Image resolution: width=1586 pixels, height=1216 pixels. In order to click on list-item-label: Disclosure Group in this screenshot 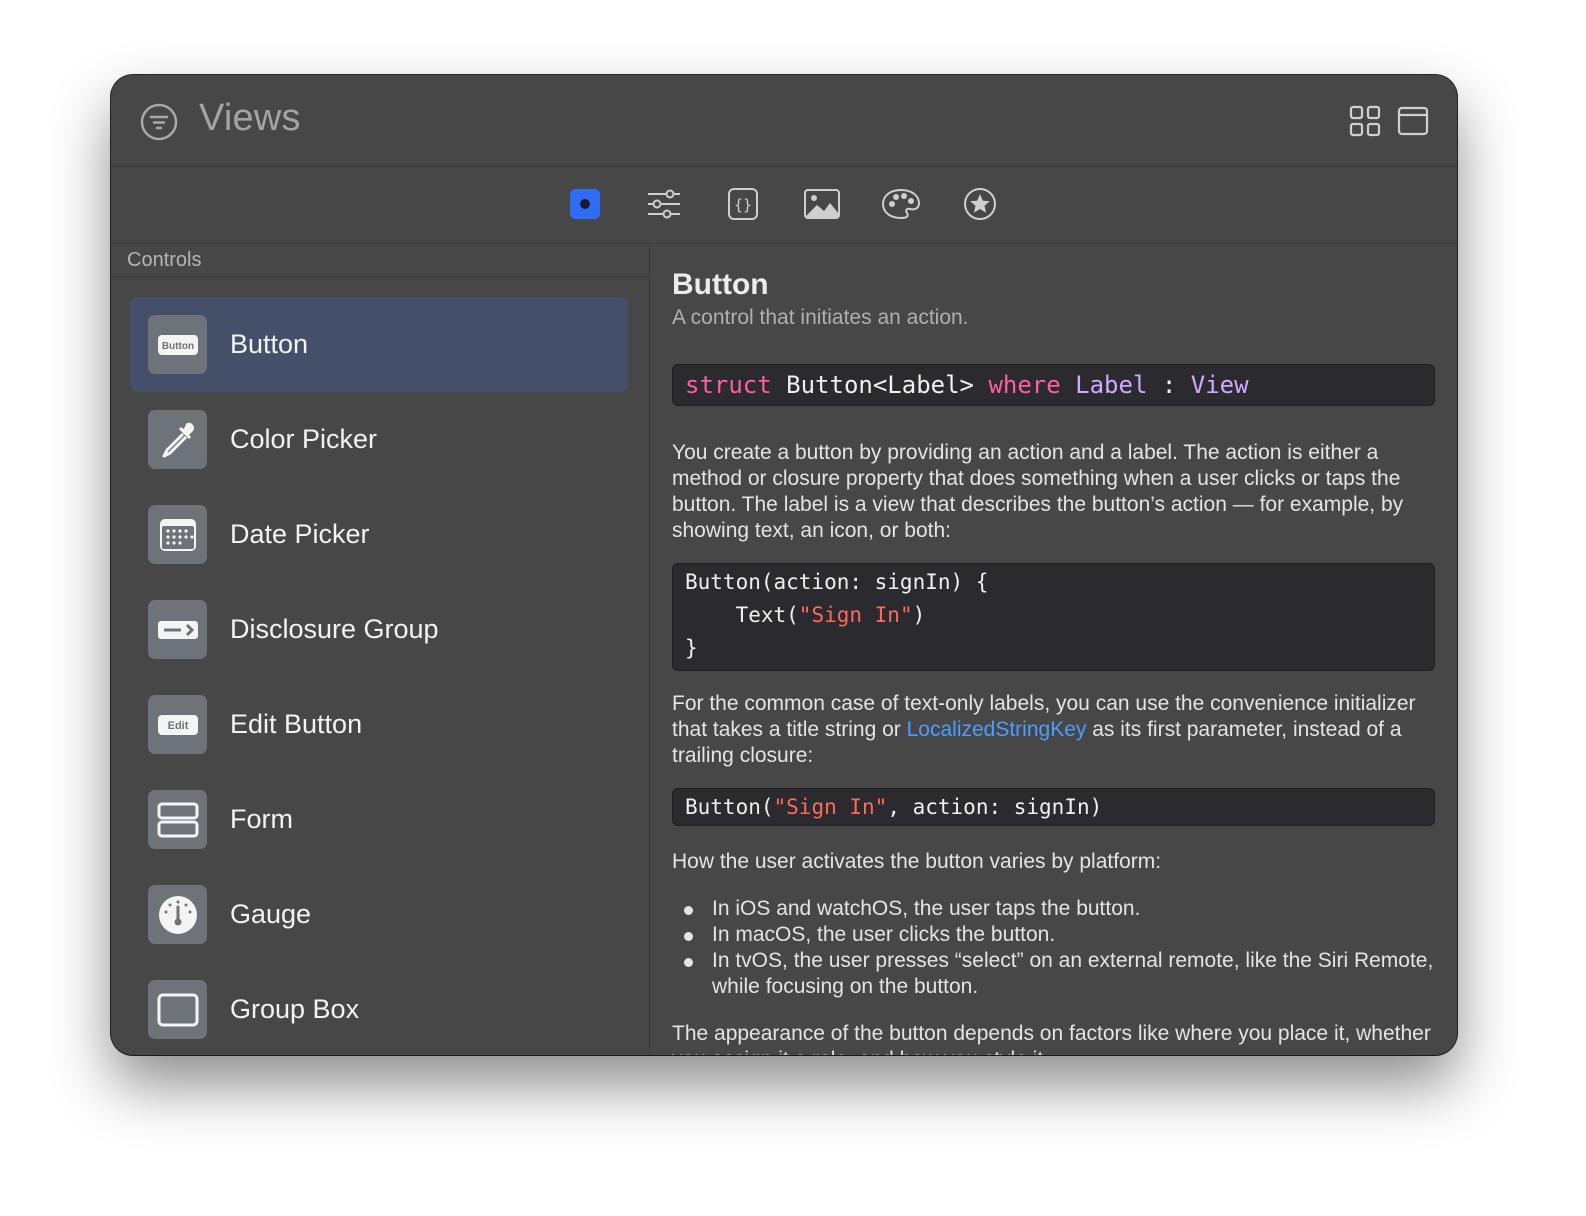, I will do `click(334, 629)`.